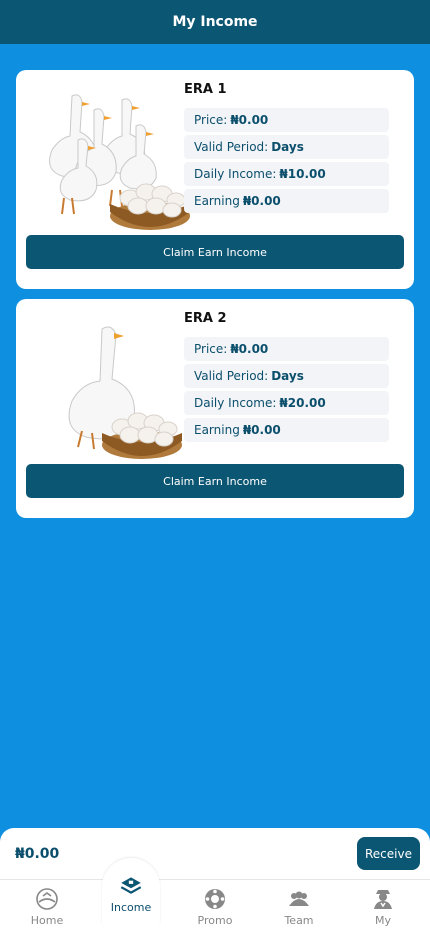 The height and width of the screenshot is (932, 430). What do you see at coordinates (47, 898) in the screenshot?
I see `home-icon` at bounding box center [47, 898].